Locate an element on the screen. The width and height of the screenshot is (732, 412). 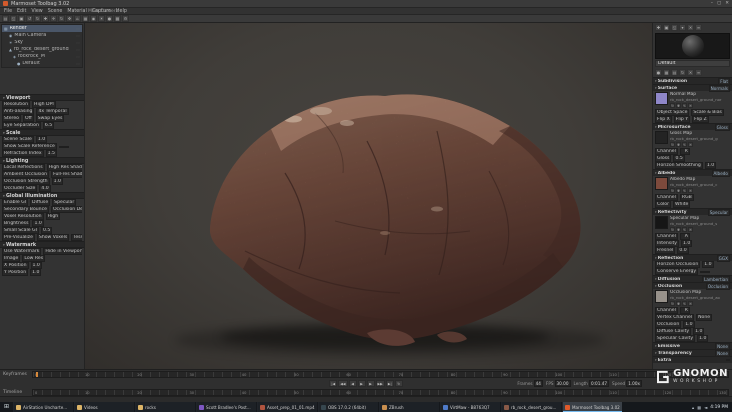
property-cell: Flip X is located at coordinates (663, 119).